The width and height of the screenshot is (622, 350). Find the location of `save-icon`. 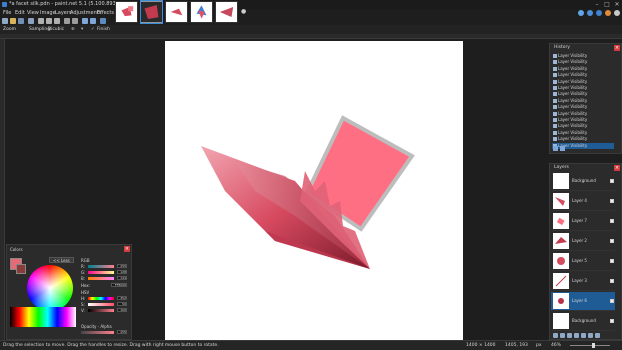

save-icon is located at coordinates (21, 21).